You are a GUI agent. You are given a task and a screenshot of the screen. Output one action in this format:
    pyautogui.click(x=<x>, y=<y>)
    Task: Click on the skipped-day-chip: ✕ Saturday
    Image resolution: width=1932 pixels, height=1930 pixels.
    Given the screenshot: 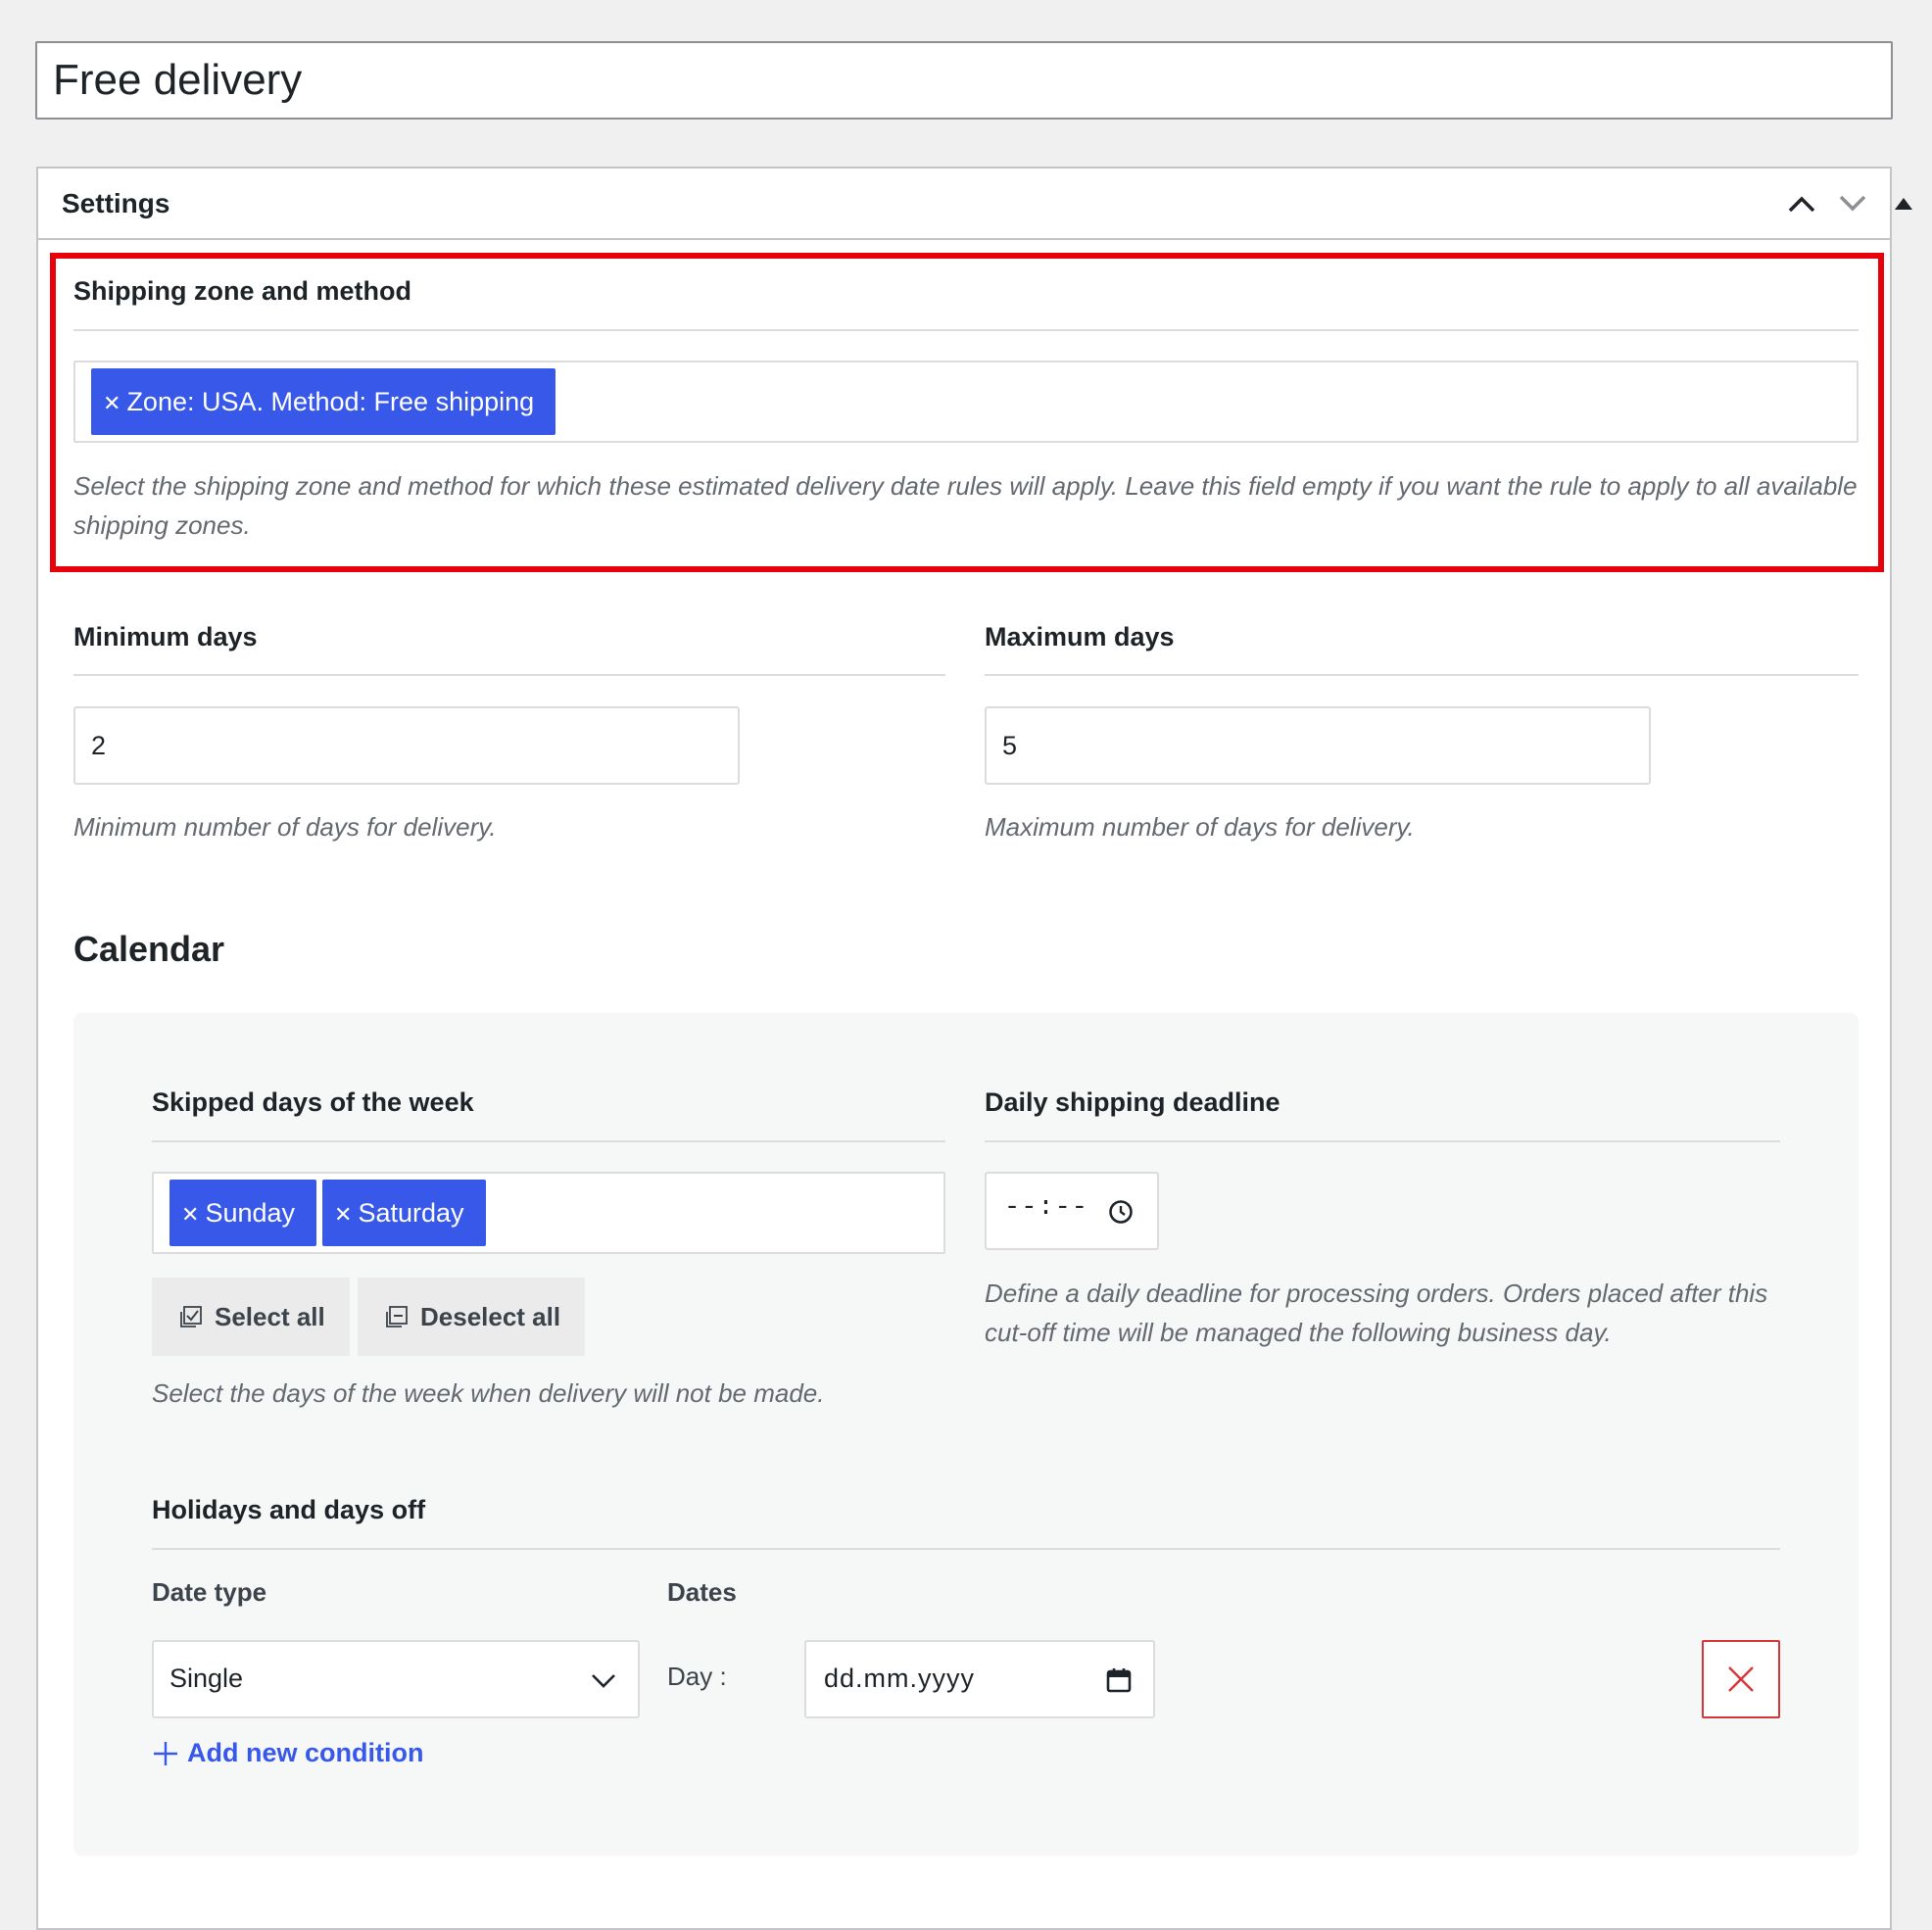 What is the action you would take?
    pyautogui.click(x=404, y=1213)
    